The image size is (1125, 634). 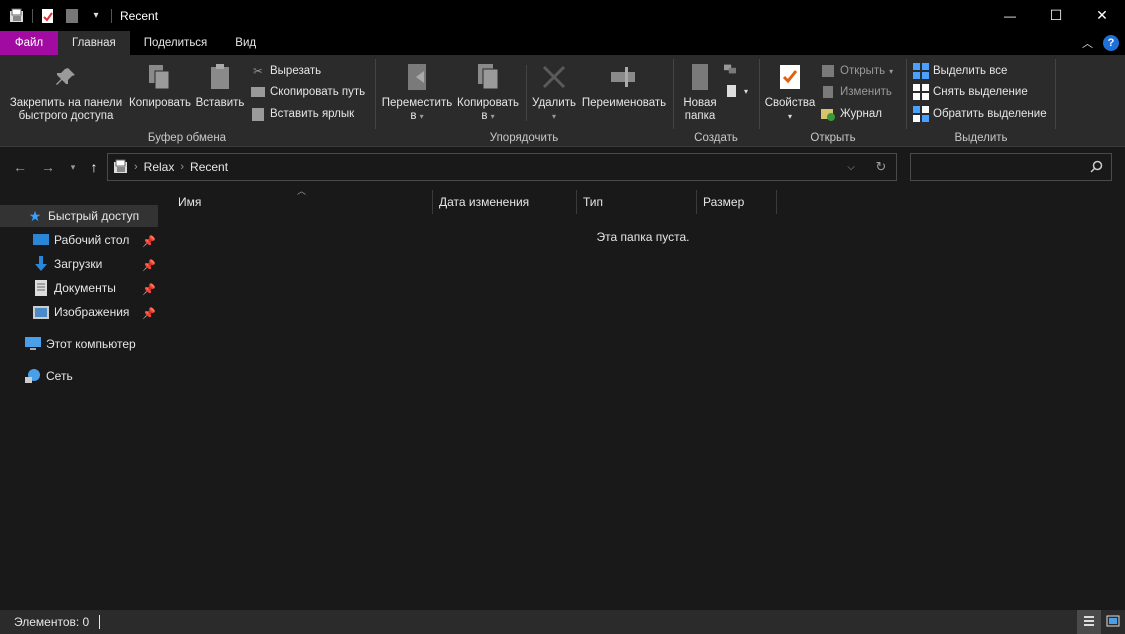 What do you see at coordinates (189, 202) in the screenshot?
I see `column-header-name: Имя` at bounding box center [189, 202].